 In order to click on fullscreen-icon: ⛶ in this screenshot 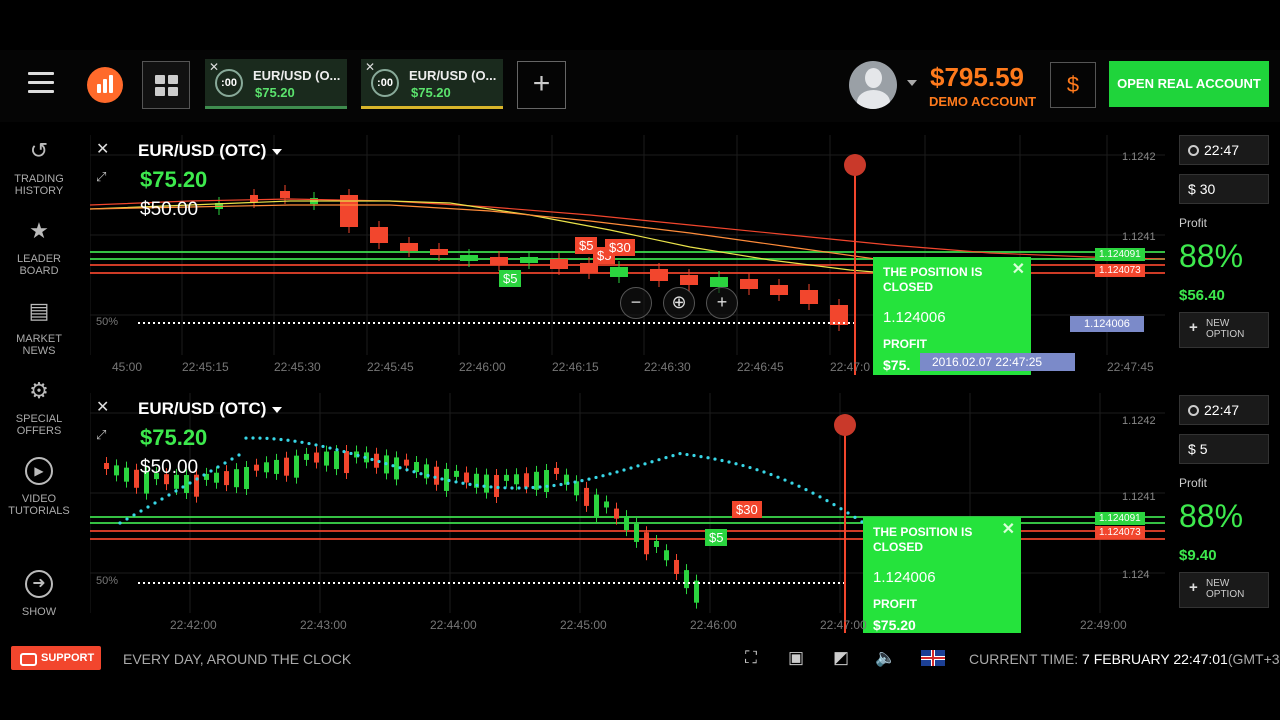, I will do `click(751, 658)`.